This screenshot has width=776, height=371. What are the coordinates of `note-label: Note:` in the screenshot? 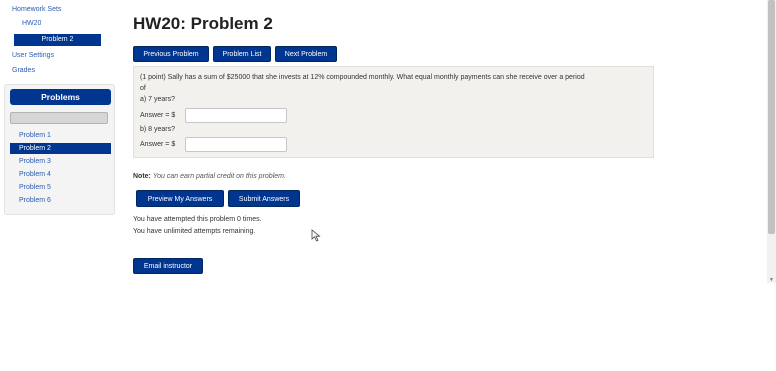 It's located at (142, 176).